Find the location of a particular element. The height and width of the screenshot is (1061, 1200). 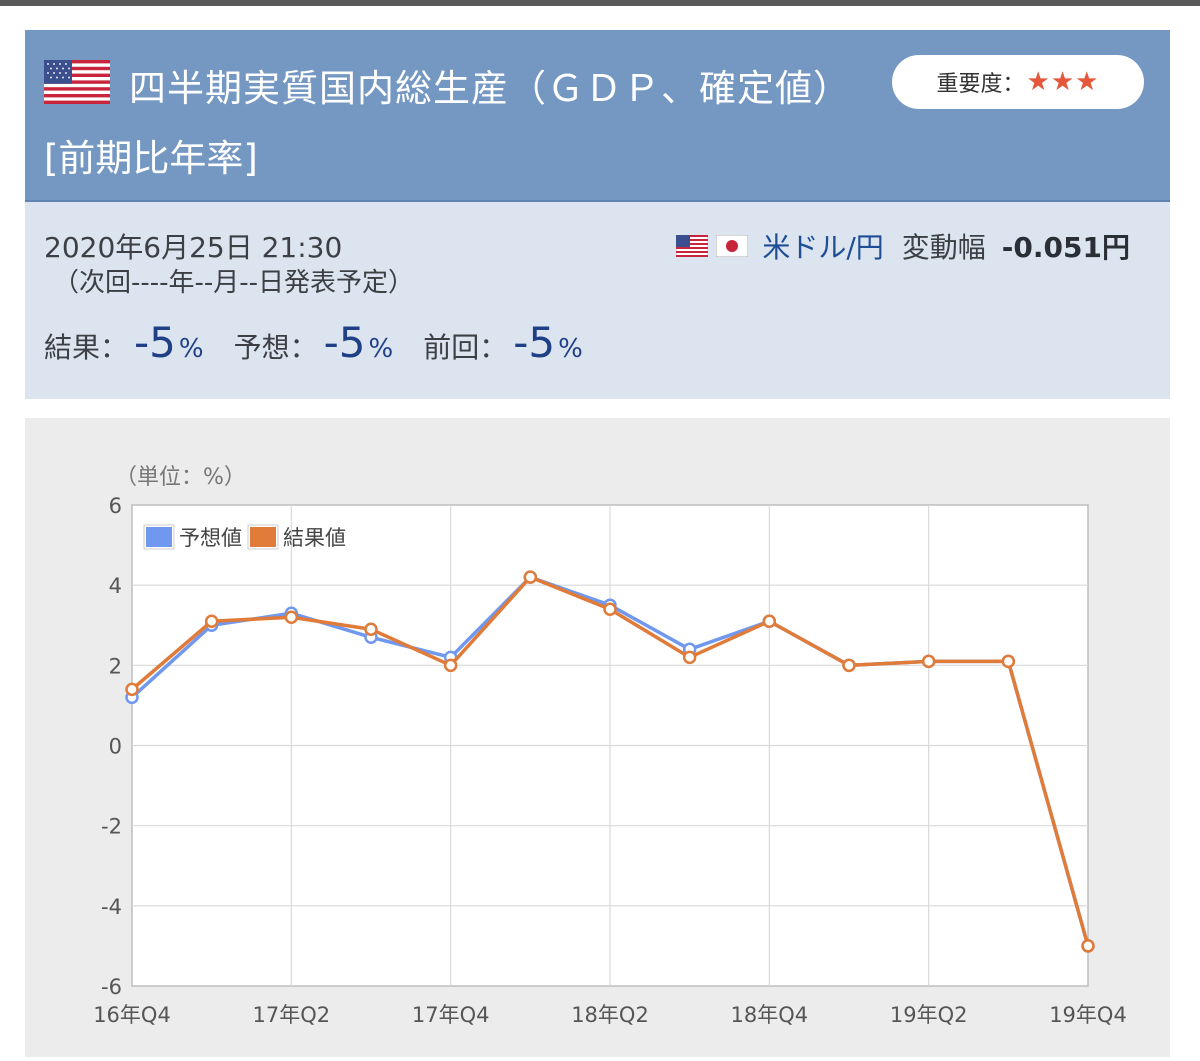

forecast-unit: % is located at coordinates (381, 349).